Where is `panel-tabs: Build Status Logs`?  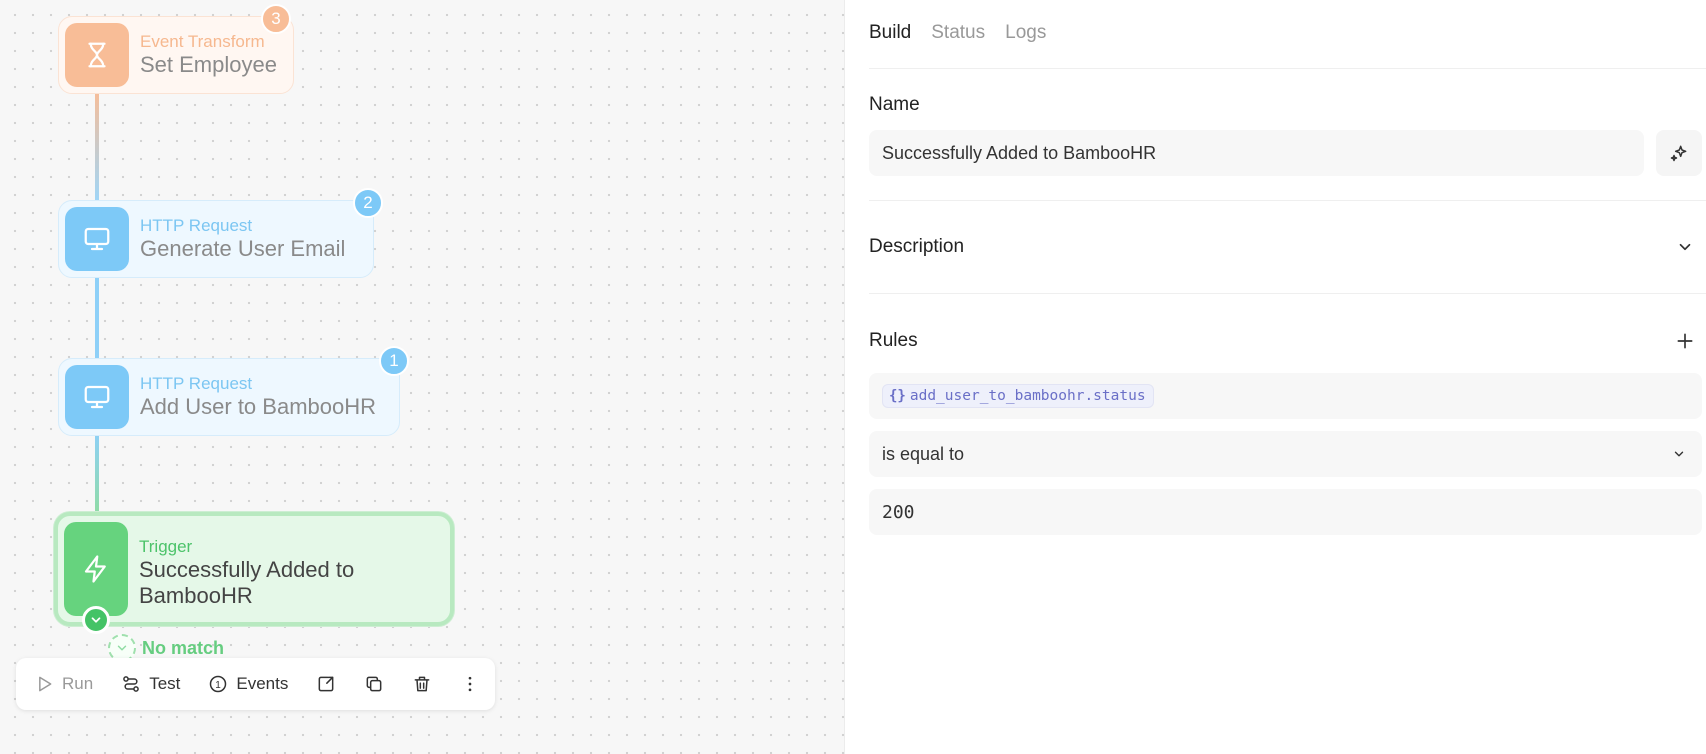 panel-tabs: Build Status Logs is located at coordinates (957, 33).